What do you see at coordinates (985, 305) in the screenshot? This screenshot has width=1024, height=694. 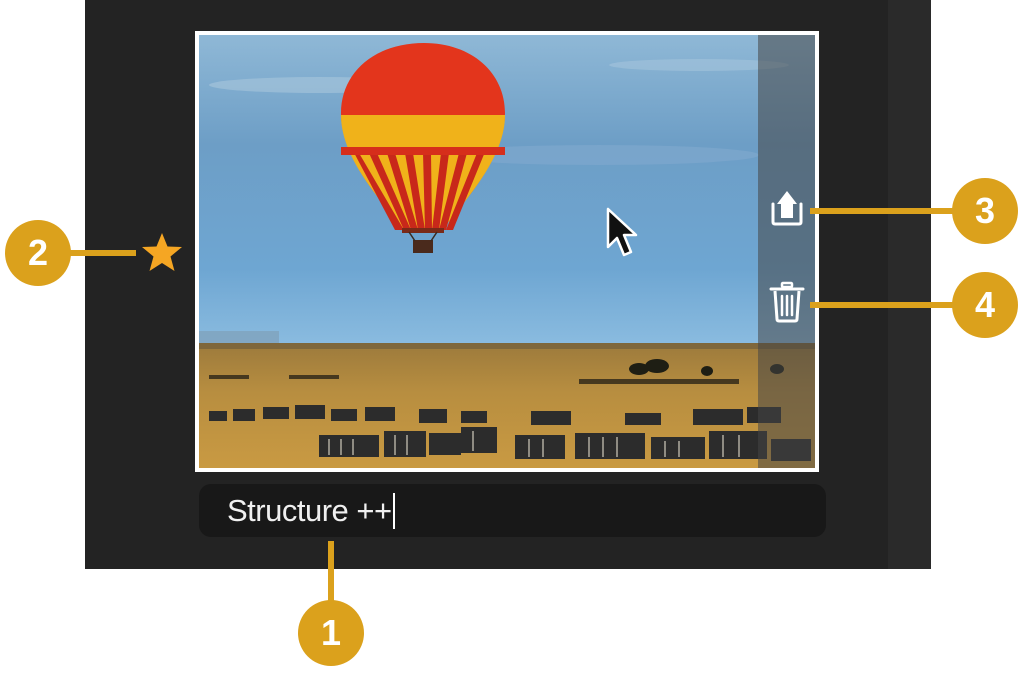 I see `callout-4-badge: 4` at bounding box center [985, 305].